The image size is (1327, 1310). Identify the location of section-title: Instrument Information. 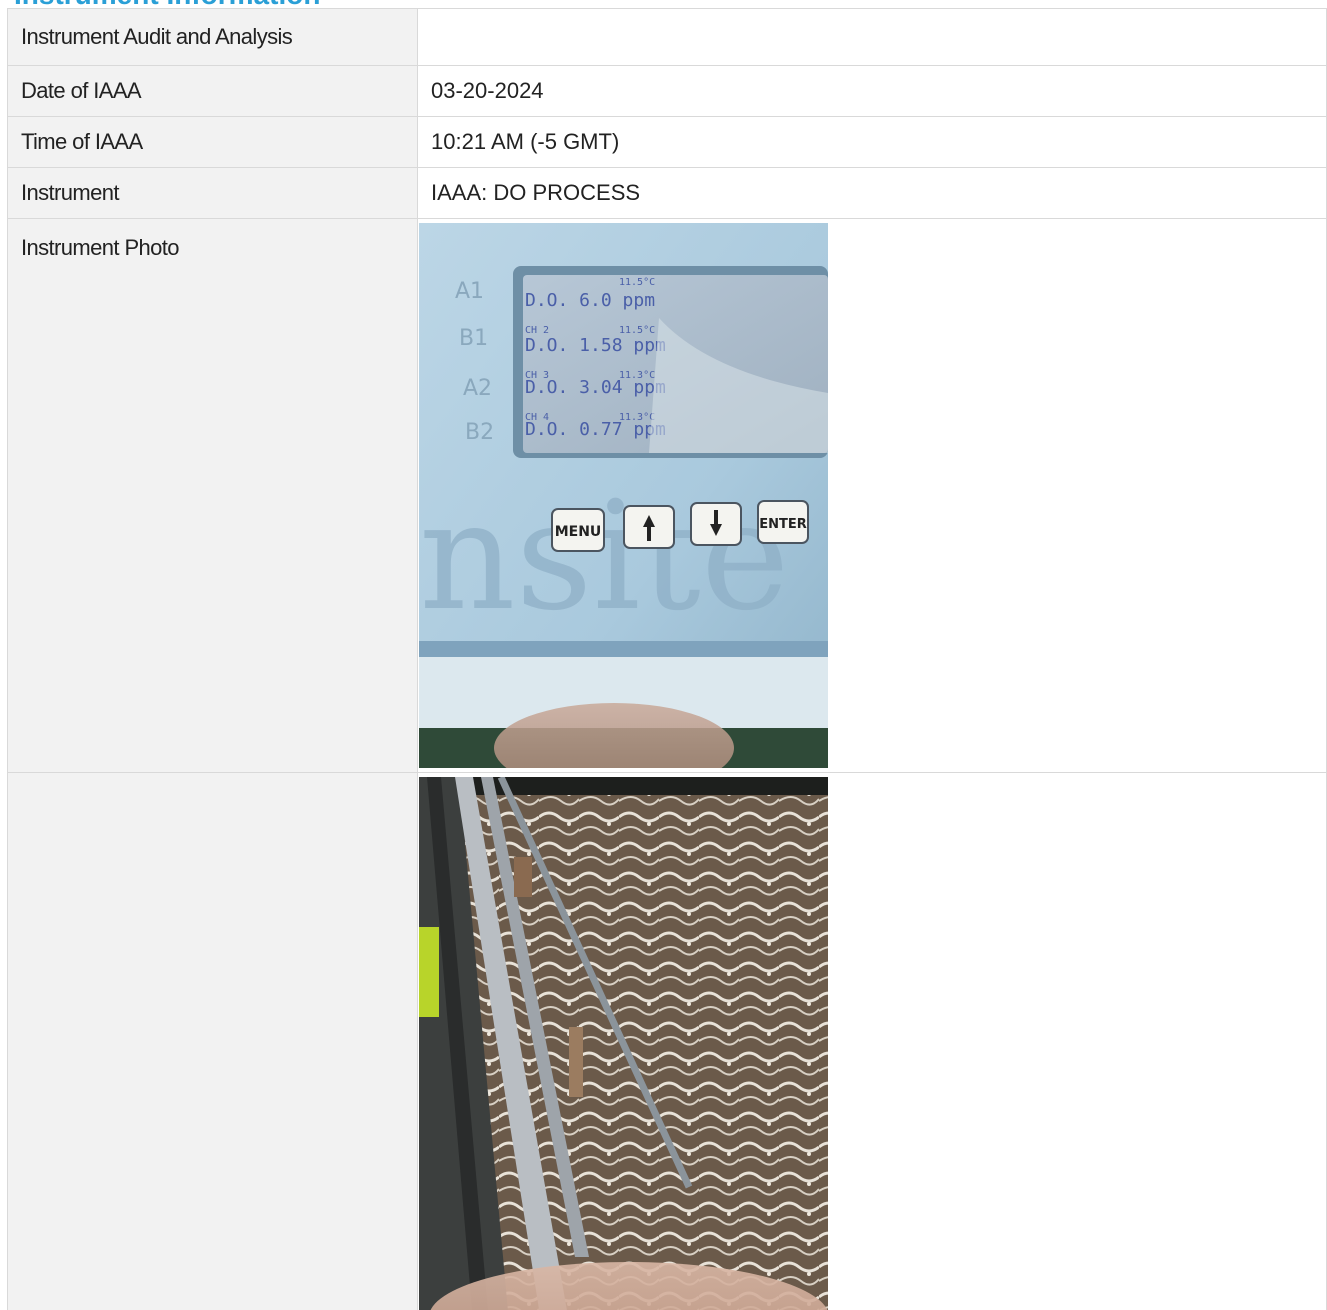
(167, 4).